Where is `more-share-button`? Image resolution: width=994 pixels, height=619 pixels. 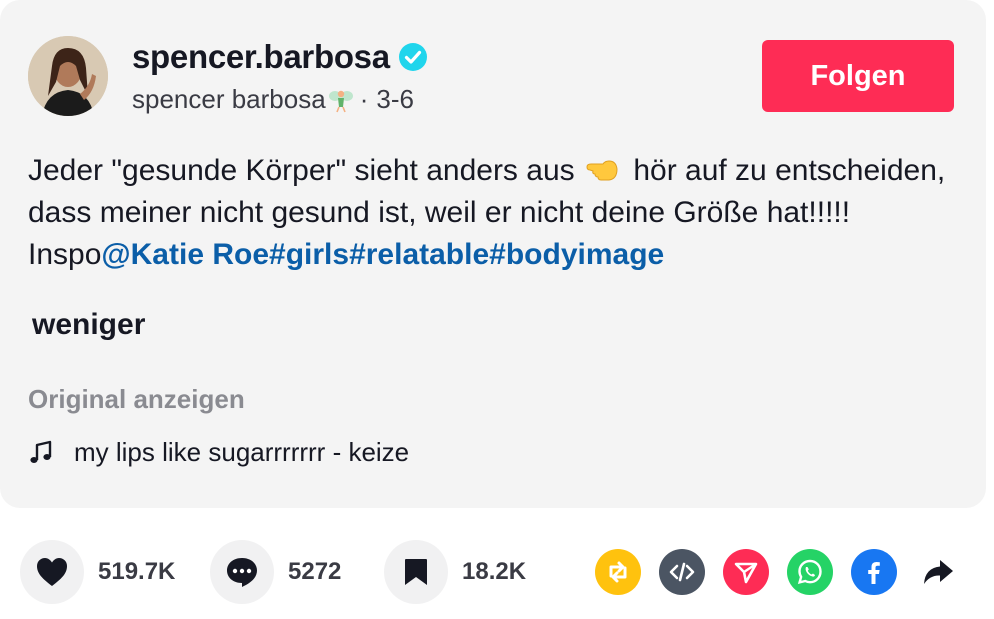
more-share-button is located at coordinates (938, 572).